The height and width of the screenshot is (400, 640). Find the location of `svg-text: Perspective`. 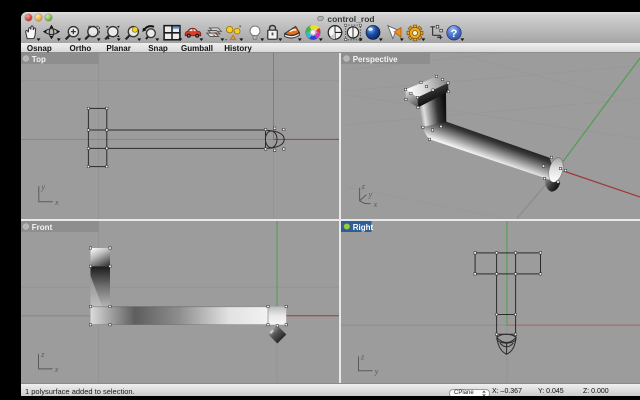

svg-text: Perspective is located at coordinates (375, 59).